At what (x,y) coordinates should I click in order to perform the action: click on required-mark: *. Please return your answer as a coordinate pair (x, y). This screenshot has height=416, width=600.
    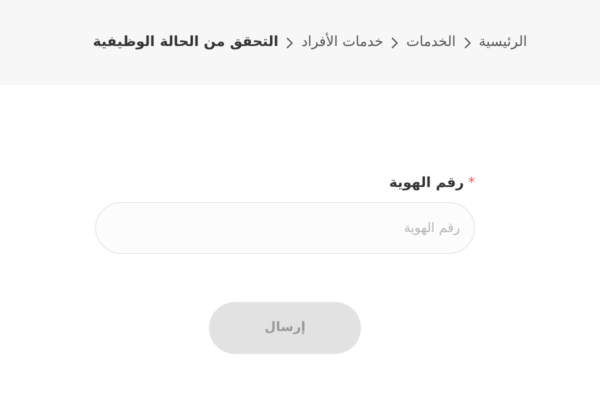
    Looking at the image, I should click on (471, 183).